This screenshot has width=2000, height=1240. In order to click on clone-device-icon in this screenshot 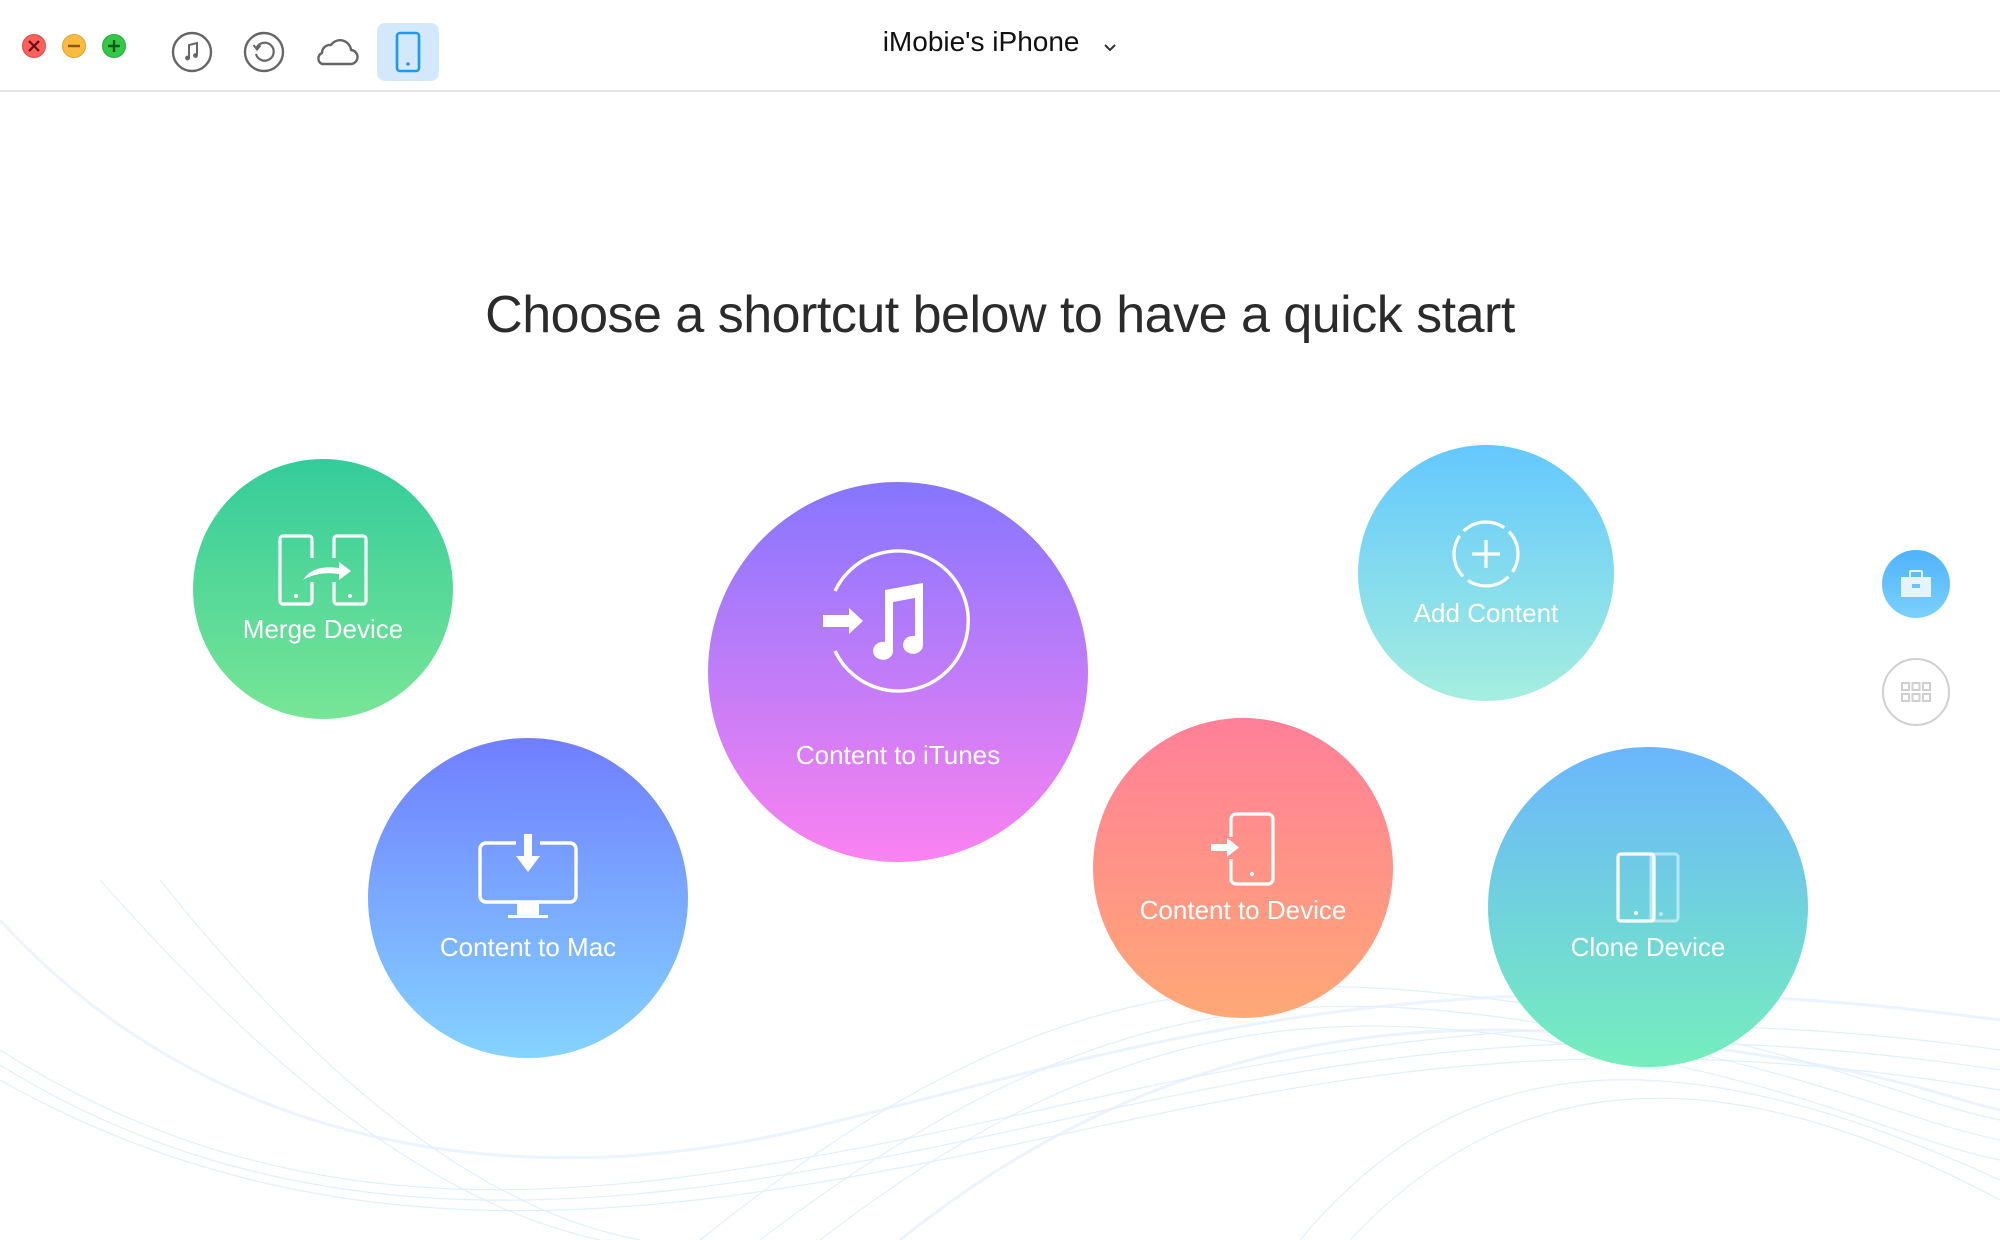, I will do `click(1648, 887)`.